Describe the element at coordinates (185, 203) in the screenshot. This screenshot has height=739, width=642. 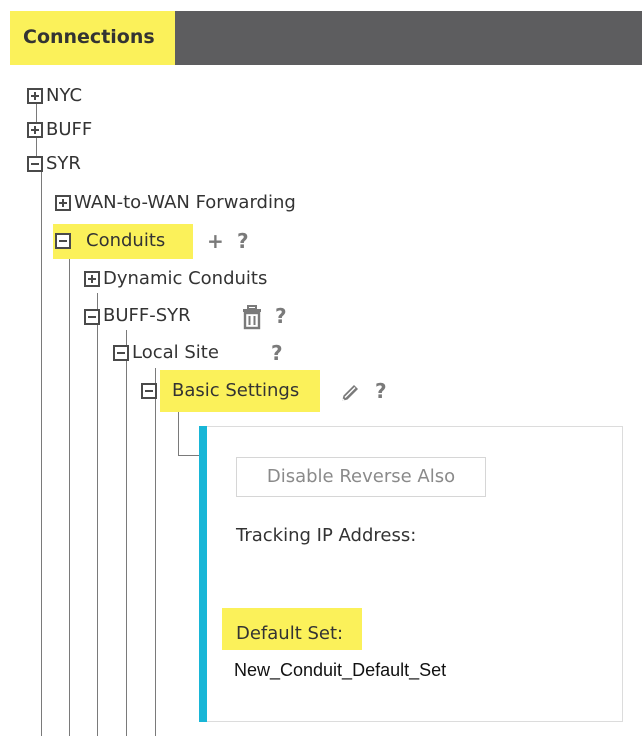
I see `tree-node-wan-forwarding: WAN-to-WAN Forwarding` at that location.